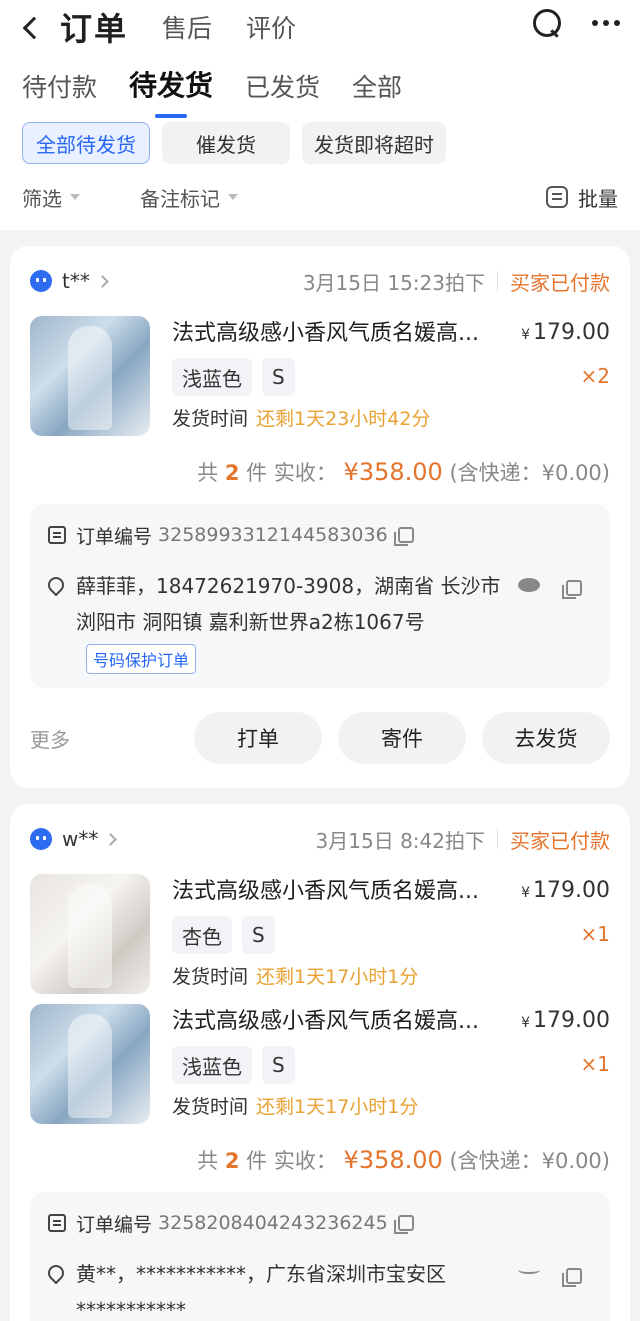 Image resolution: width=640 pixels, height=1321 pixels. I want to click on buyer-name: w**, so click(80, 839).